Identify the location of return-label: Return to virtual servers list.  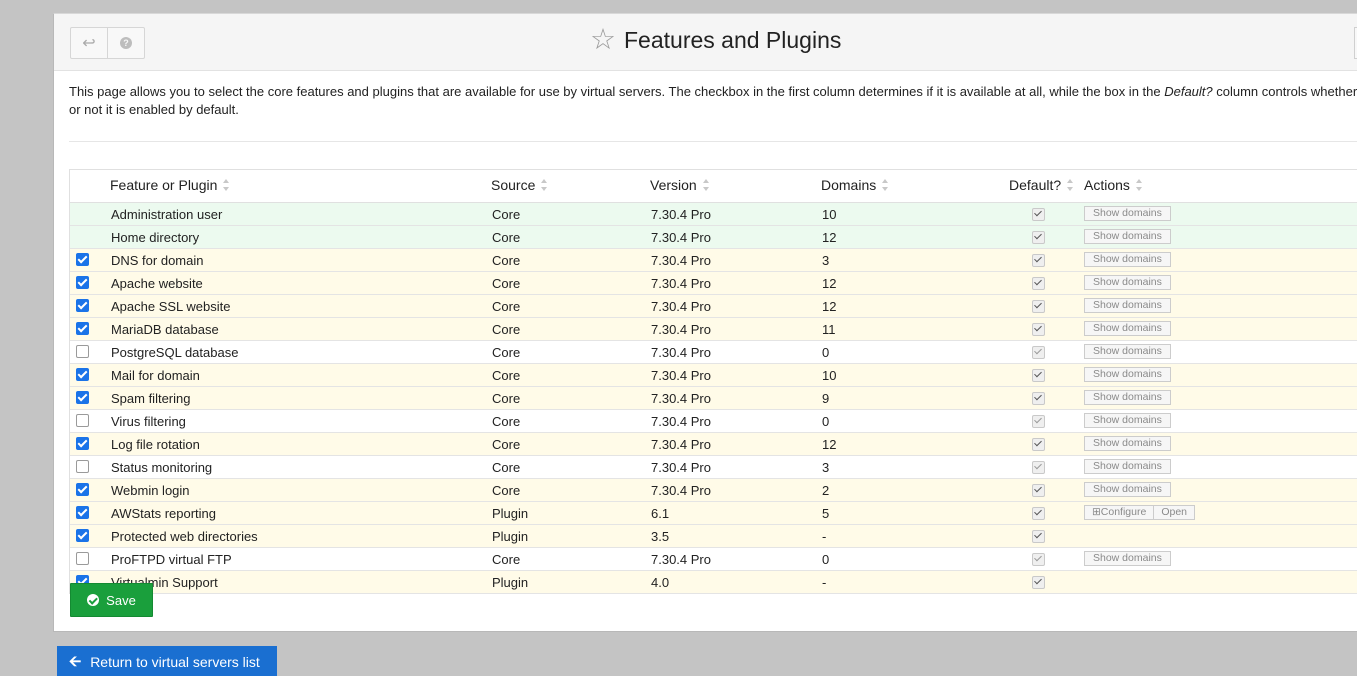
(175, 662).